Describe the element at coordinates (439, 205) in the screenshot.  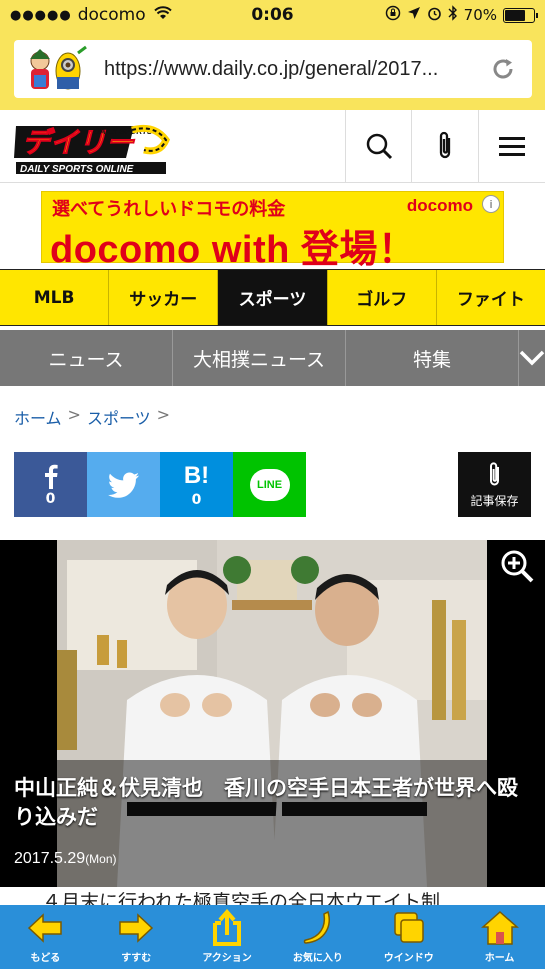
I see `ad-brand: docomo` at that location.